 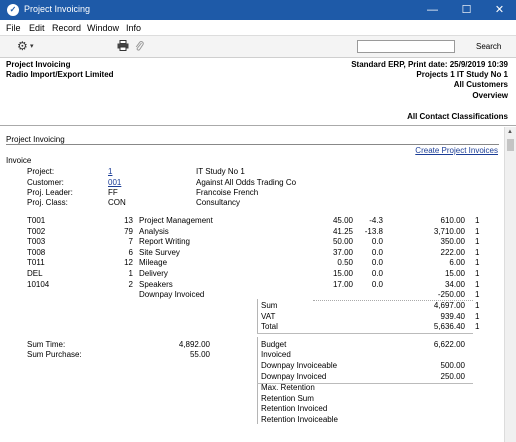 I want to click on totals-value: 939.40, so click(x=452, y=316).